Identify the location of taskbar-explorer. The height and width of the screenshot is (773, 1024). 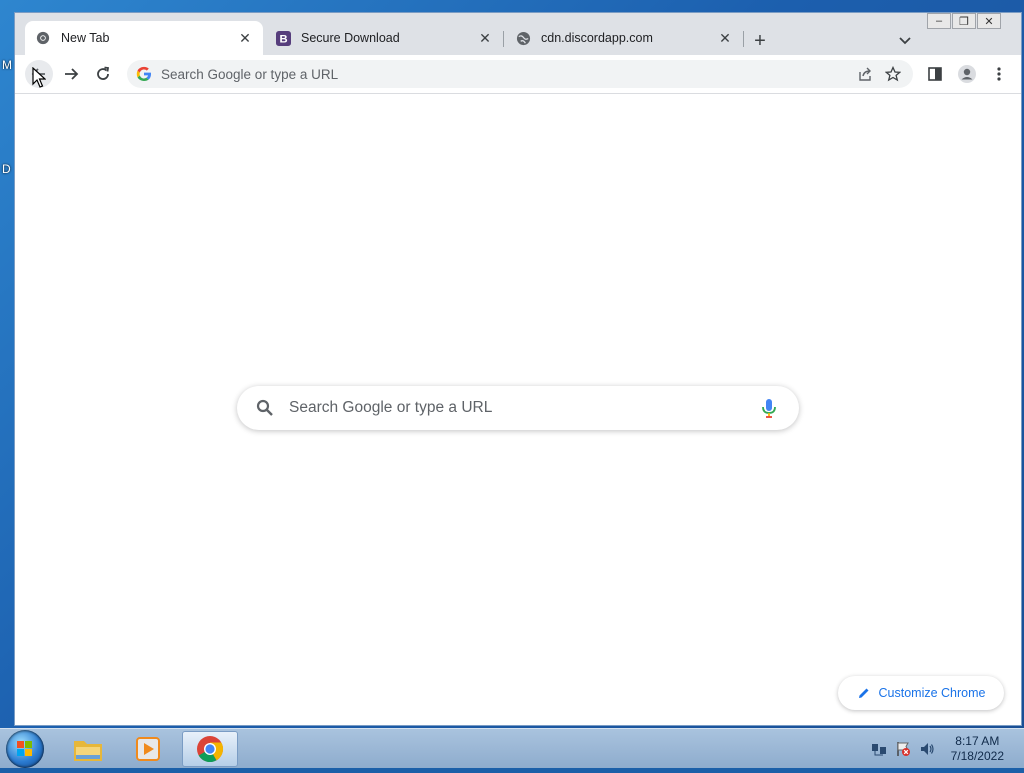
(88, 749).